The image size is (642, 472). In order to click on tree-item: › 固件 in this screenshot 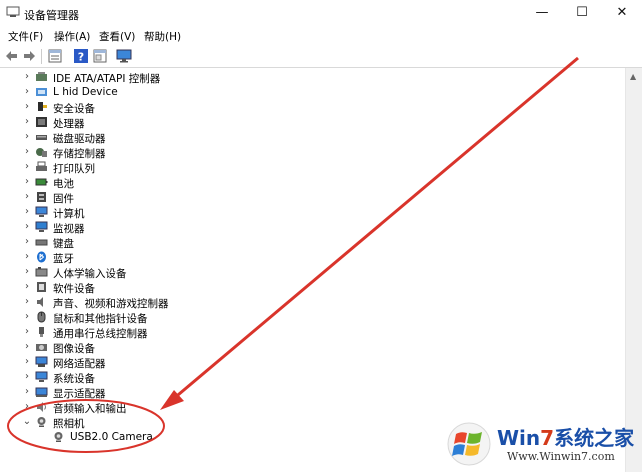, I will do `click(300, 197)`.